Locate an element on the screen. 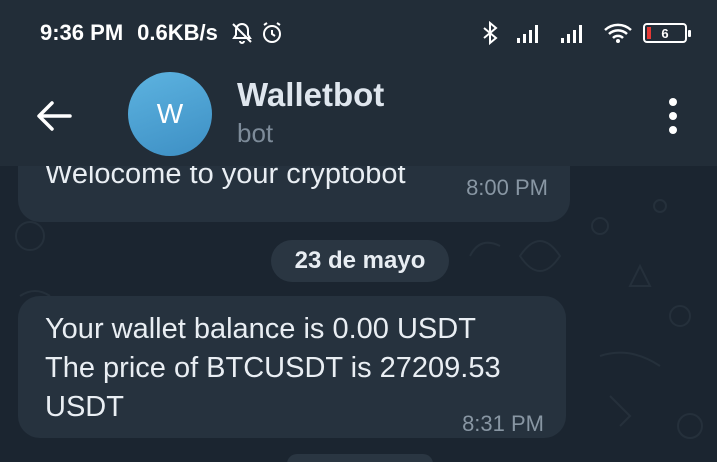 This screenshot has width=717, height=462. avatar-letter: W is located at coordinates (170, 113).